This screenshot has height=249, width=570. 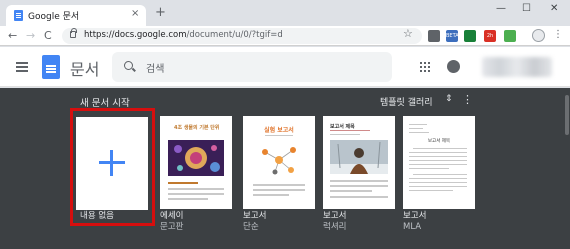 I want to click on essay-thumb-title: 4조 생물의 기본 단위, so click(x=197, y=128).